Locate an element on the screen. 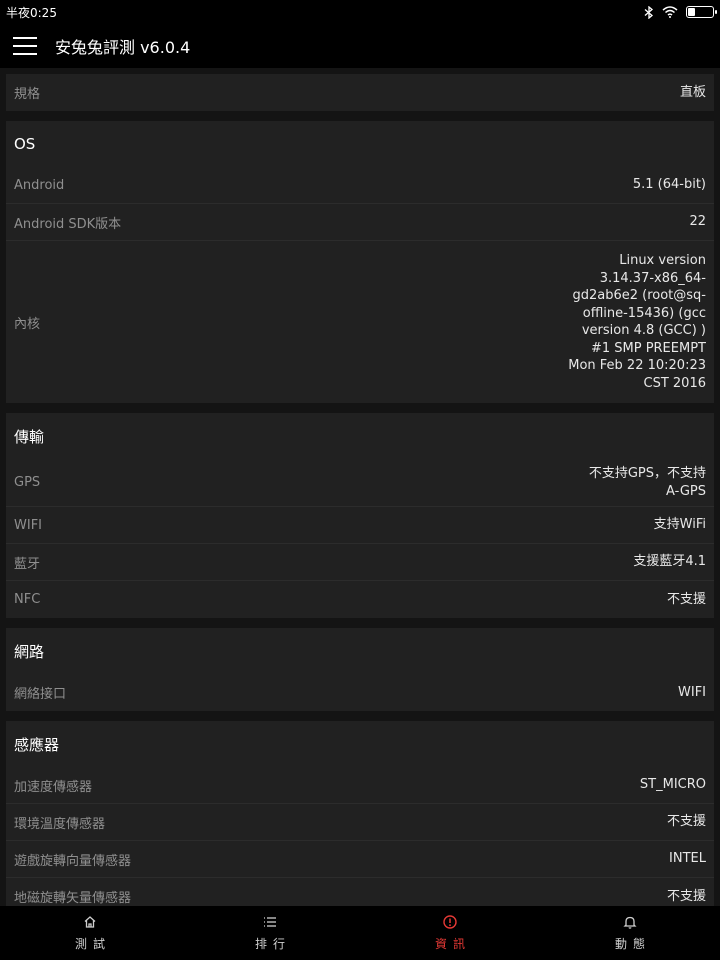  row-label: Android SDK版本 is located at coordinates (68, 224).